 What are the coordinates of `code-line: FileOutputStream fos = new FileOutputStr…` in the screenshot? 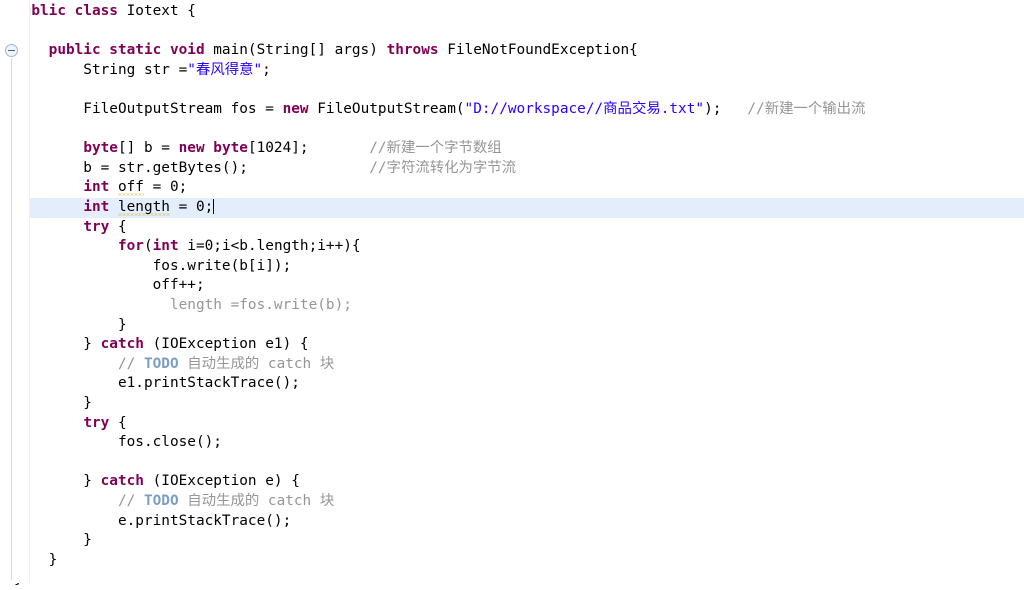 It's located at (512, 110).